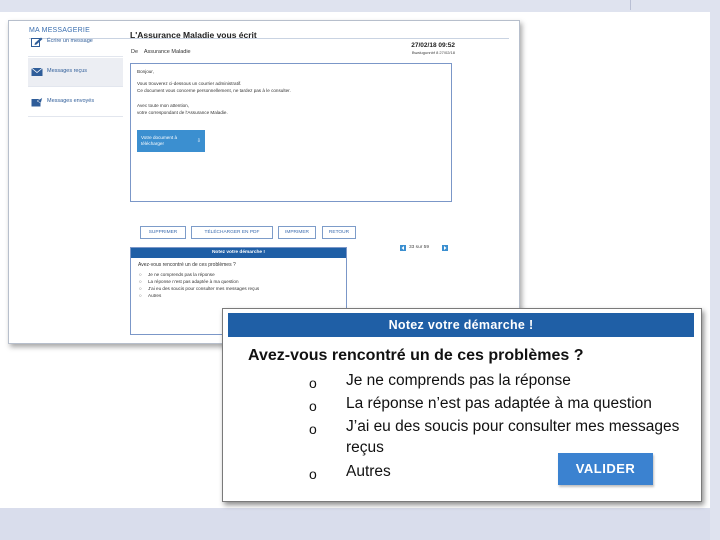 The width and height of the screenshot is (720, 540). I want to click on print-button: IMPRIMER, so click(297, 232).